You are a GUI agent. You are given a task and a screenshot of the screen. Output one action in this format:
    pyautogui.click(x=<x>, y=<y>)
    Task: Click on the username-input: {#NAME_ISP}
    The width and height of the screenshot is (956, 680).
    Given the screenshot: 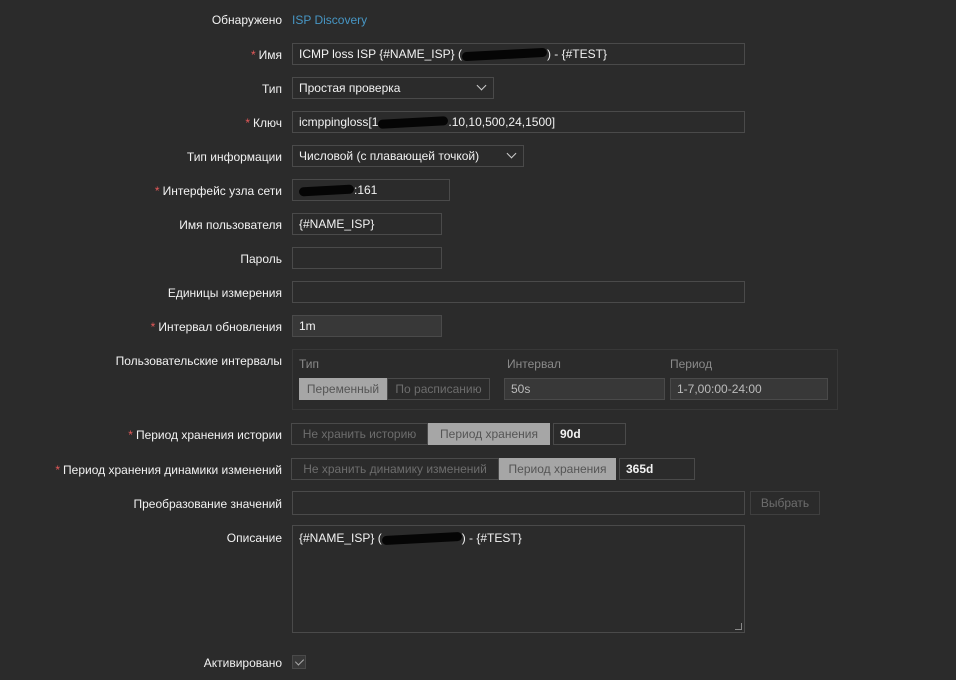 What is the action you would take?
    pyautogui.click(x=367, y=224)
    